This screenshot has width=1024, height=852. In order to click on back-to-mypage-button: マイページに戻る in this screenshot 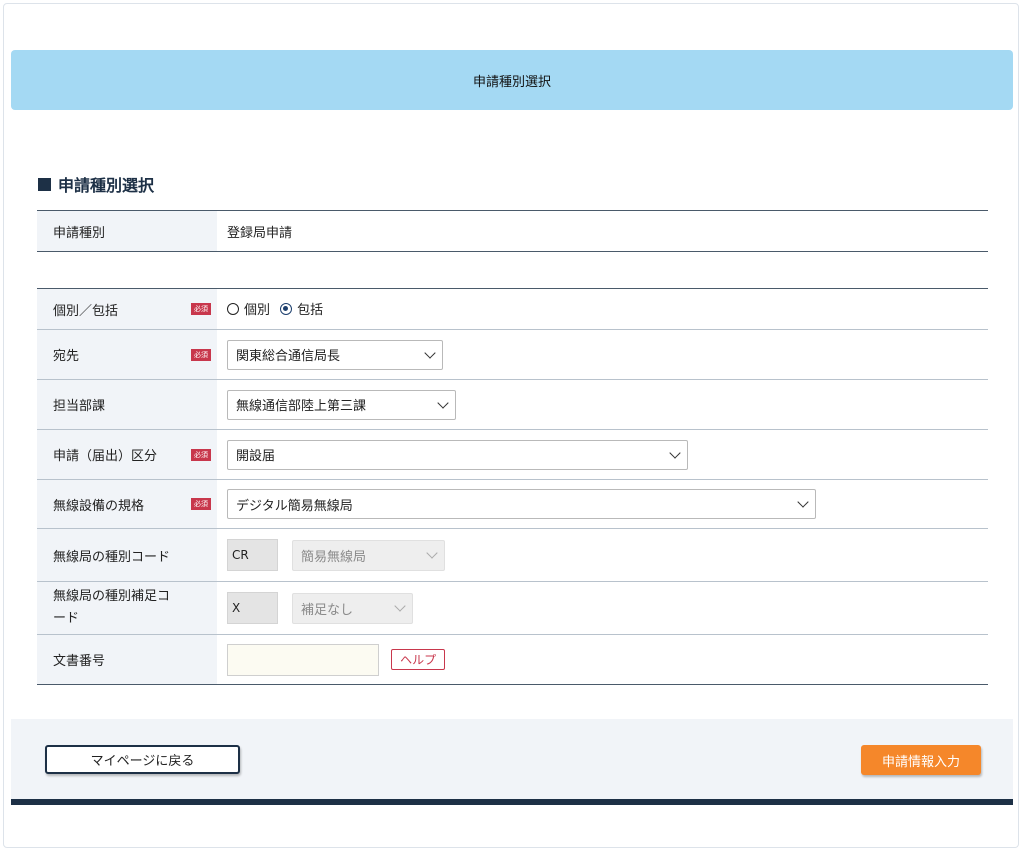, I will do `click(142, 759)`.